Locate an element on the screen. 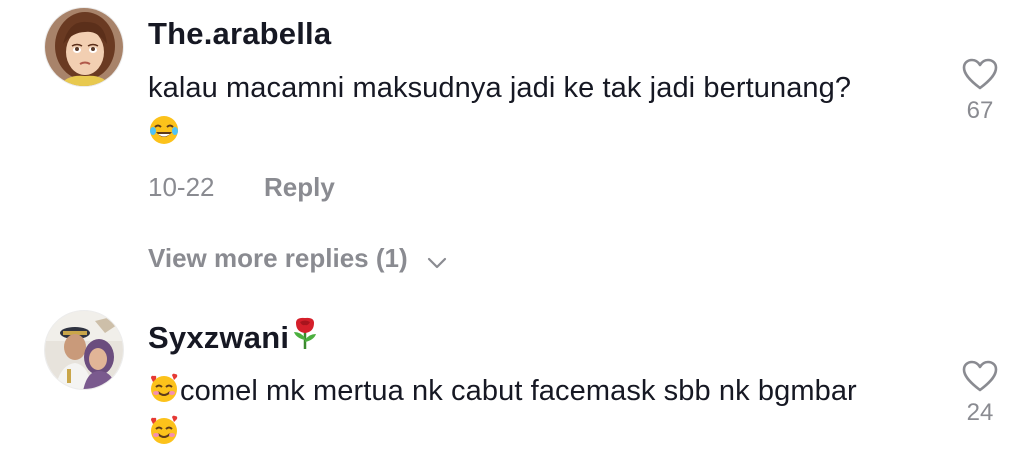 The image size is (1032, 472). username: Syxzwani is located at coordinates (234, 337).